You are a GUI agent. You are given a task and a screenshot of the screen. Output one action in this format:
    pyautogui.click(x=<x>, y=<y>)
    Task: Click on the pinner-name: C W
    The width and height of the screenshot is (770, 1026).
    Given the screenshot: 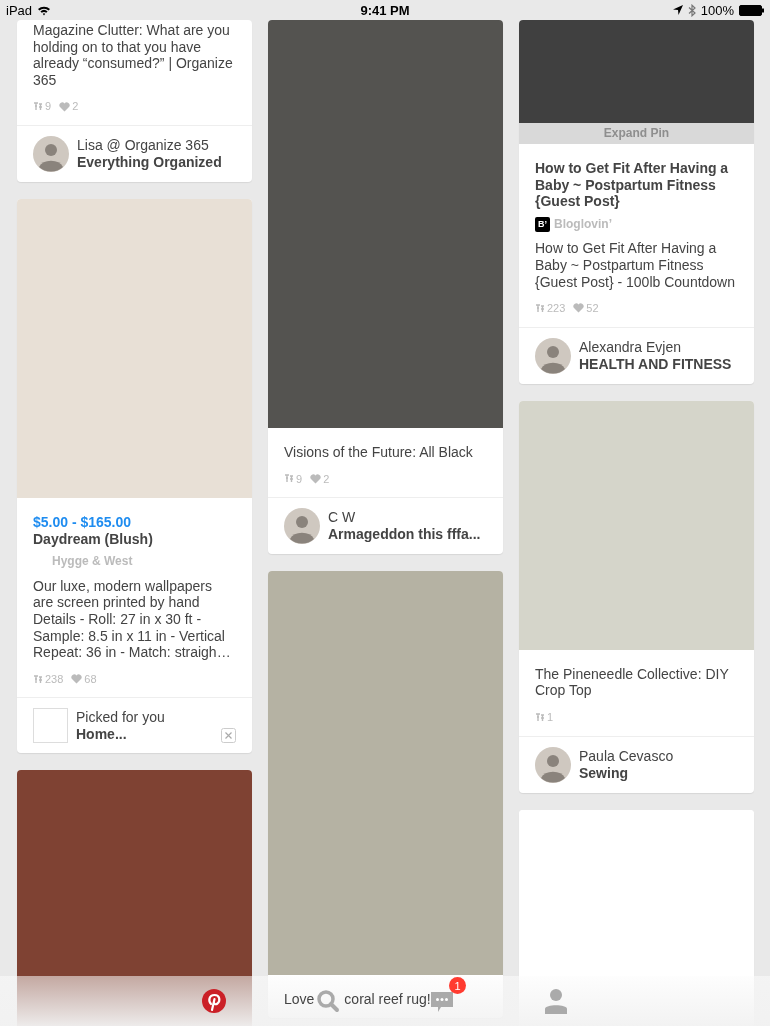 What is the action you would take?
    pyautogui.click(x=404, y=518)
    